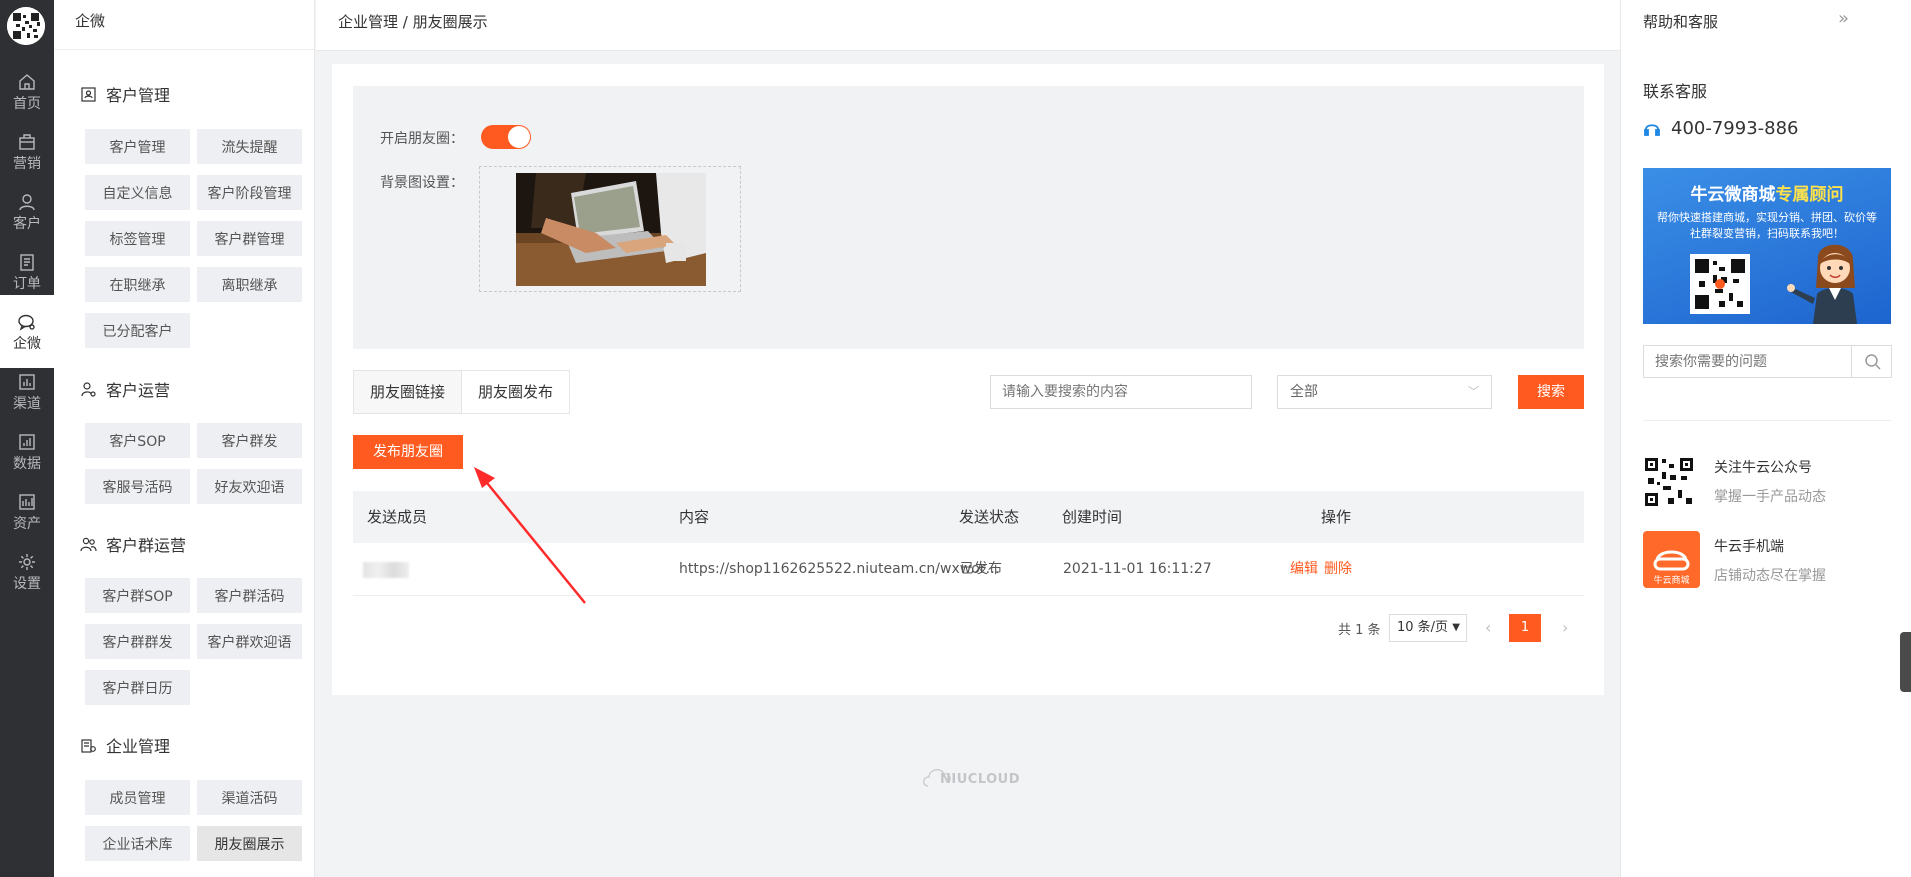  What do you see at coordinates (27, 561) in the screenshot?
I see `gear-icon` at bounding box center [27, 561].